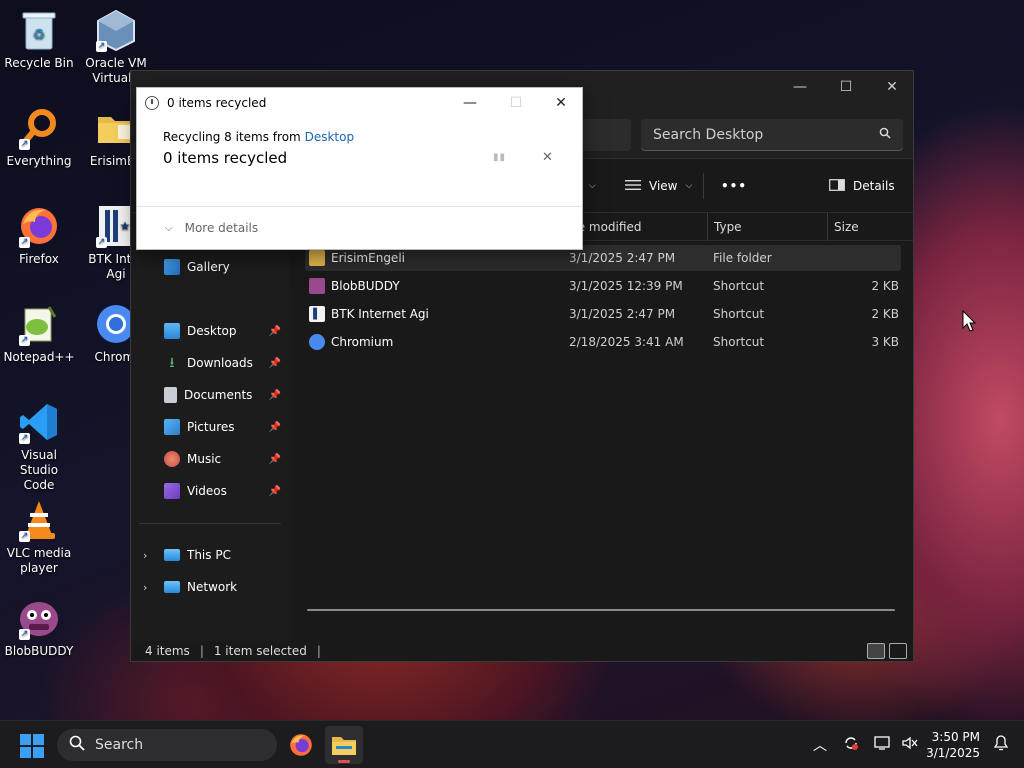 The width and height of the screenshot is (1024, 768). I want to click on dialog-operation-text: Recycling 8 items from Desktop, so click(259, 137).